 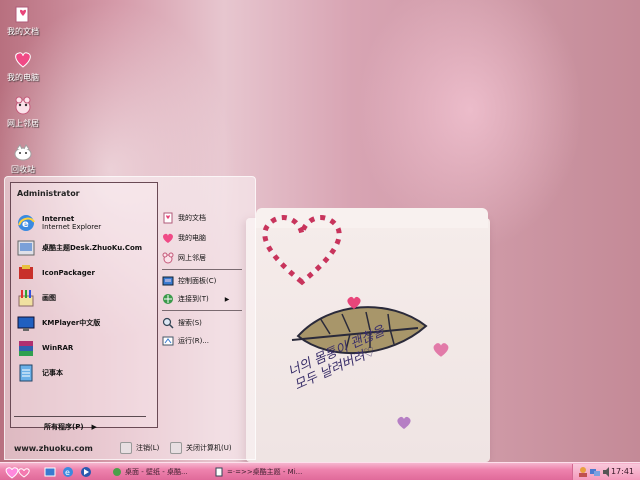 What do you see at coordinates (302, 250) in the screenshot?
I see `heart-paperclip-icon` at bounding box center [302, 250].